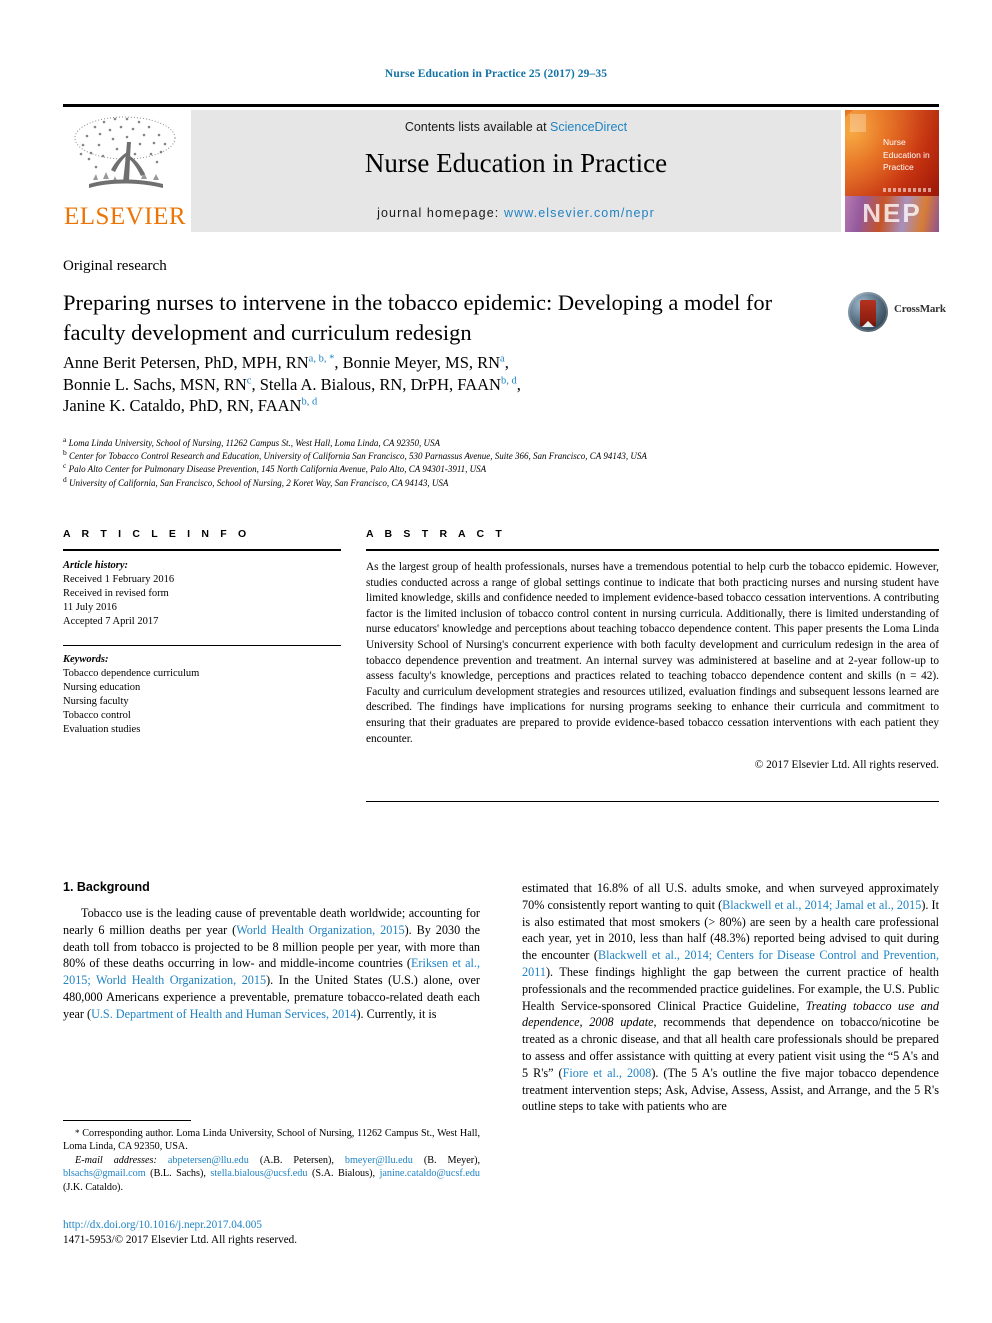 This screenshot has height=1323, width=992. What do you see at coordinates (208, 1160) in the screenshot?
I see `email-link: abpetersen@llu.edu` at bounding box center [208, 1160].